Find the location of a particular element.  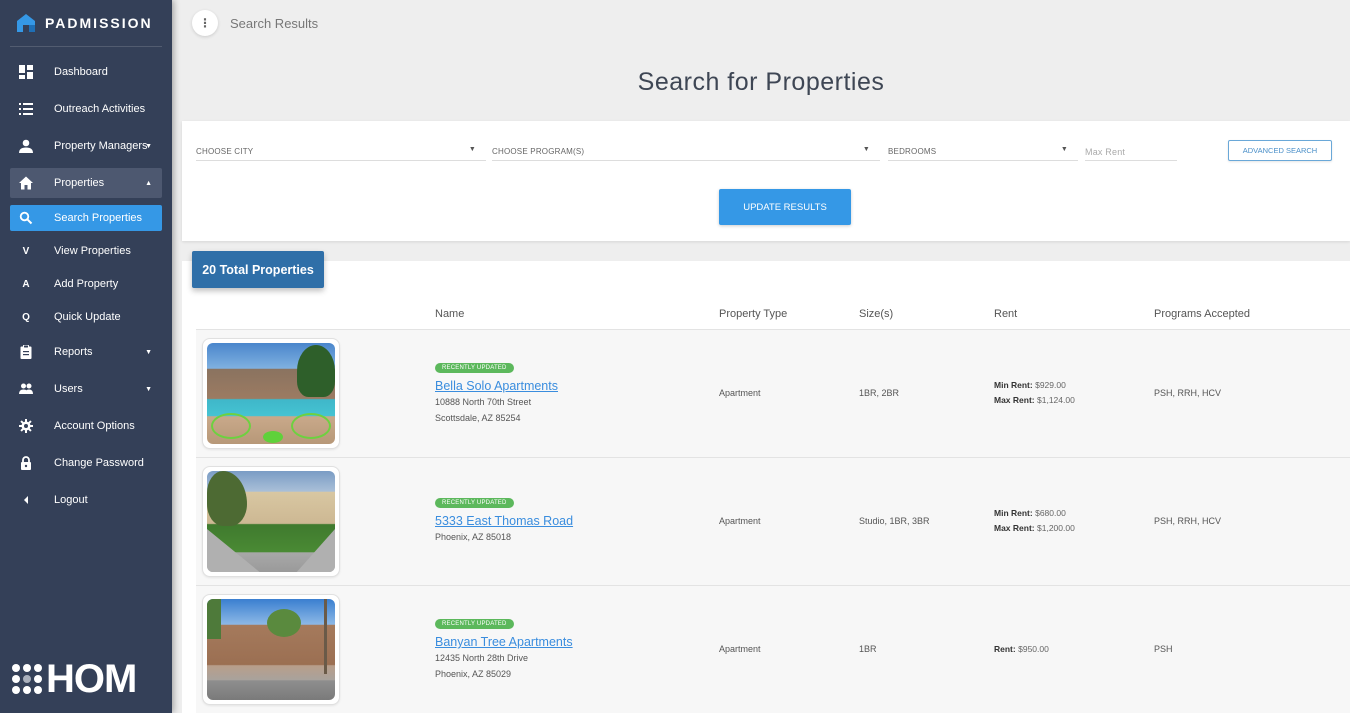

topbar-title: Search Results is located at coordinates (274, 23).